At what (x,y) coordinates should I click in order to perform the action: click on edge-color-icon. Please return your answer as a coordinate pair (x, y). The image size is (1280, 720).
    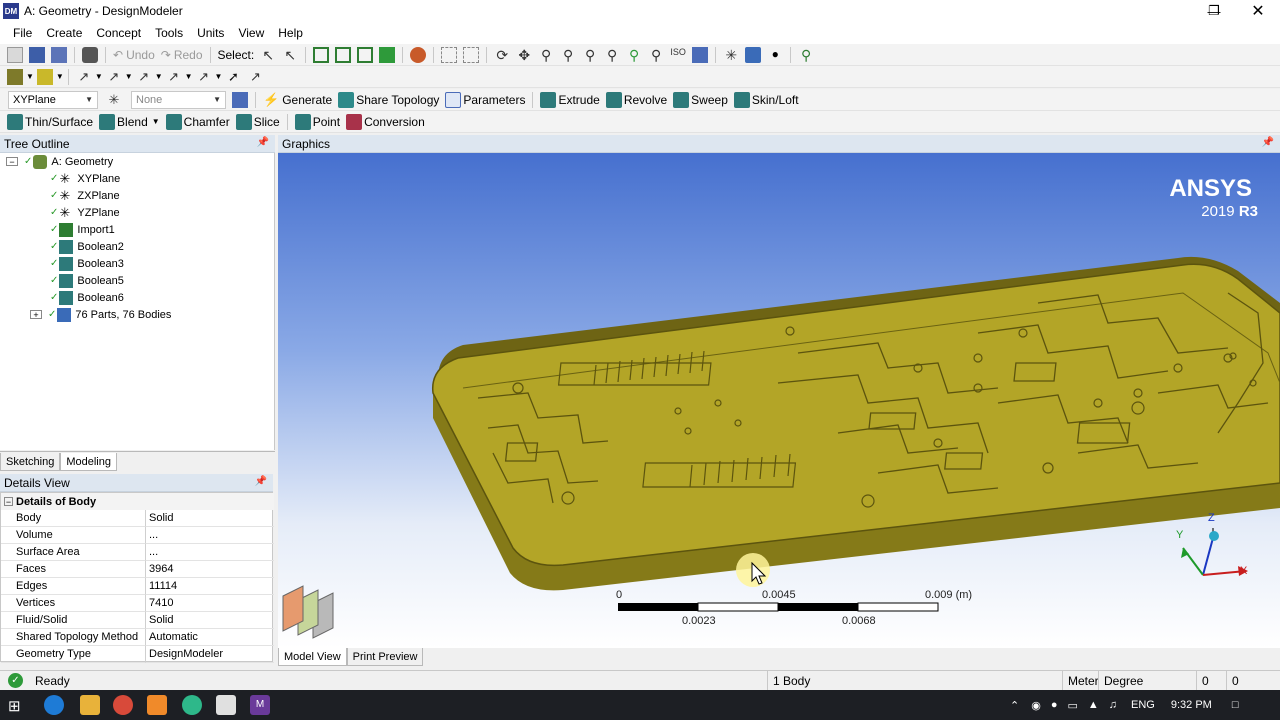
    Looking at the image, I should click on (44, 76).